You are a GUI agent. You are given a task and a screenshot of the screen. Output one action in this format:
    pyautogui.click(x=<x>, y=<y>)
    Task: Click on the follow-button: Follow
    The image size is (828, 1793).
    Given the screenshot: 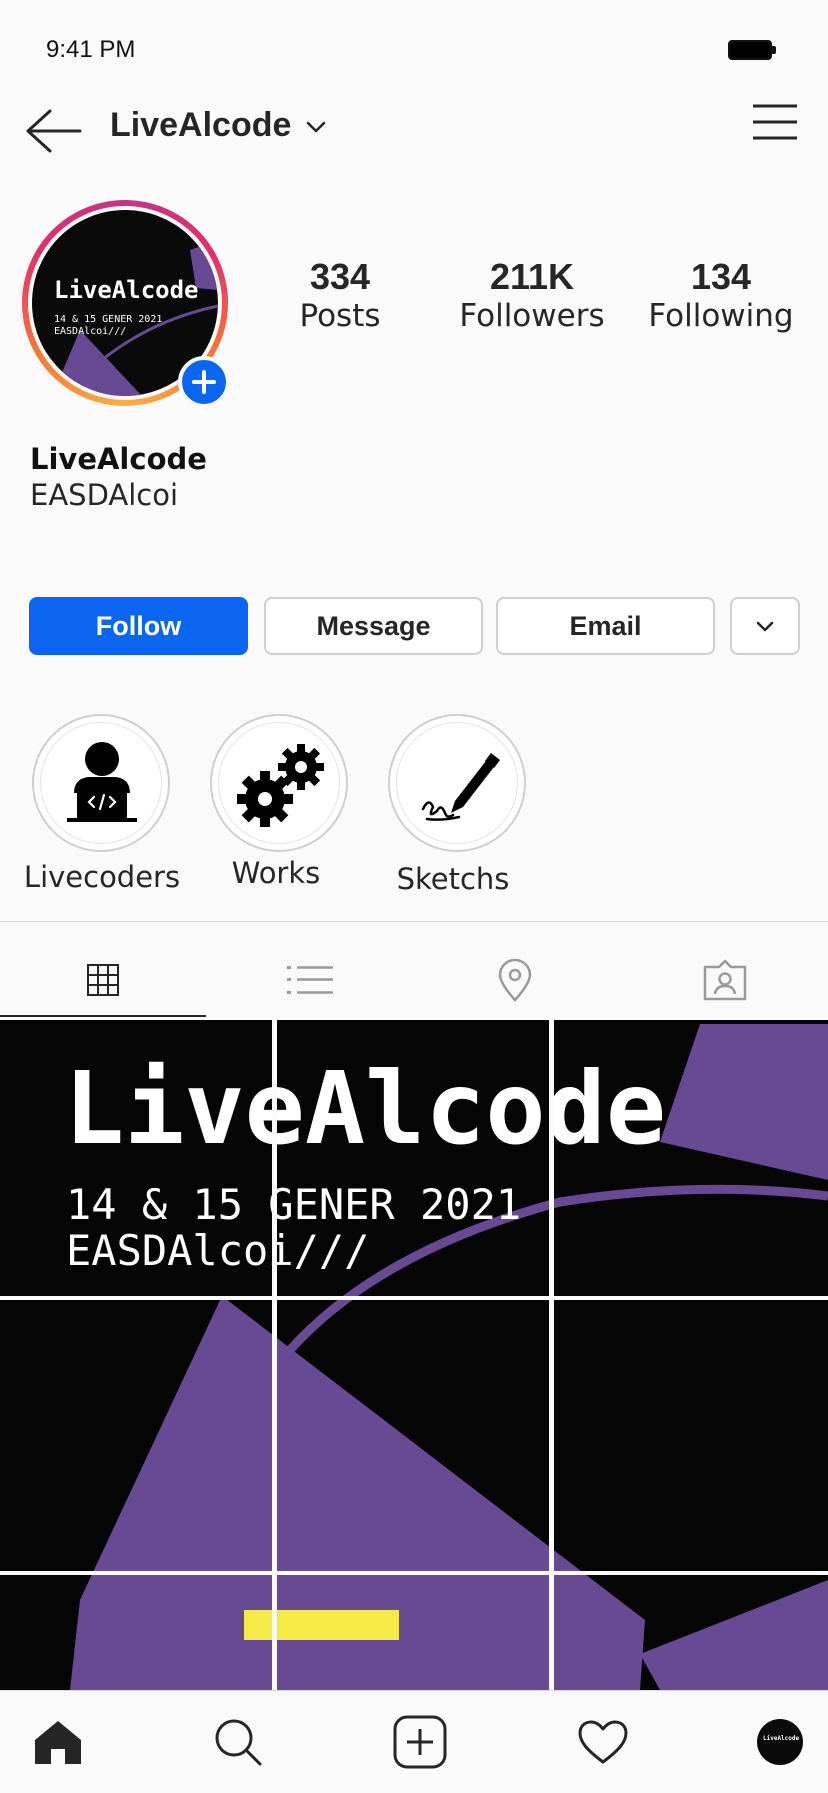 What is the action you would take?
    pyautogui.click(x=138, y=626)
    